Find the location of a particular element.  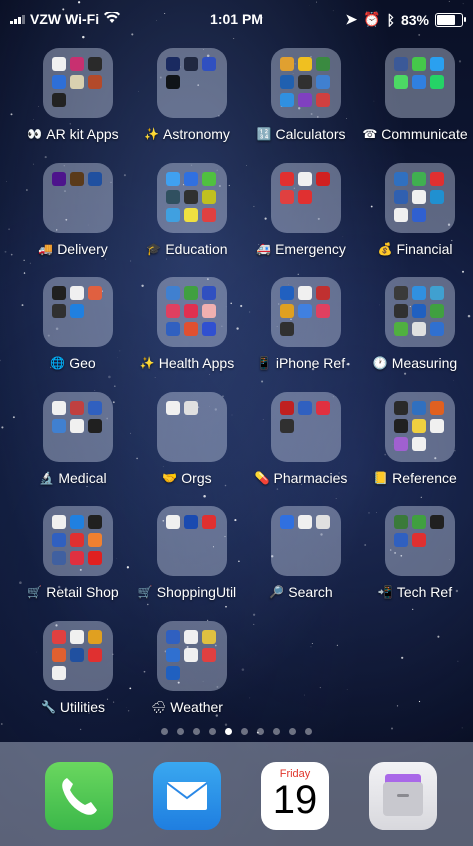

graduation-icon: 🎓 is located at coordinates (154, 248).